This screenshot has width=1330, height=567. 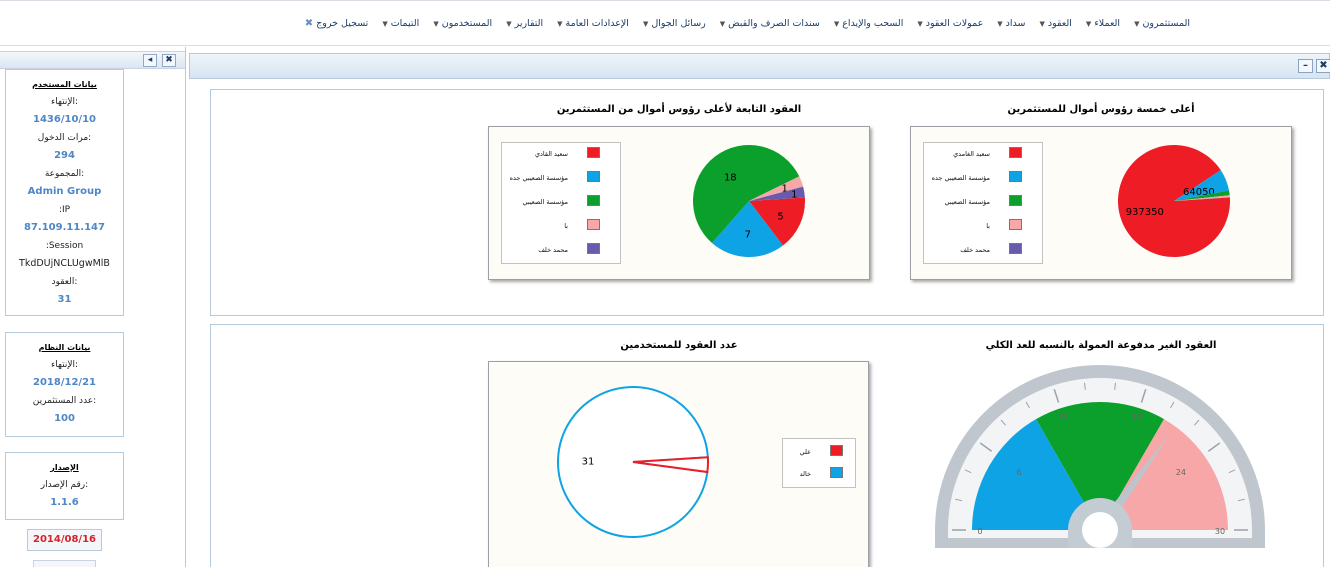 What do you see at coordinates (337, 23) in the screenshot?
I see `logout-link: تسجيل خروج ✖` at bounding box center [337, 23].